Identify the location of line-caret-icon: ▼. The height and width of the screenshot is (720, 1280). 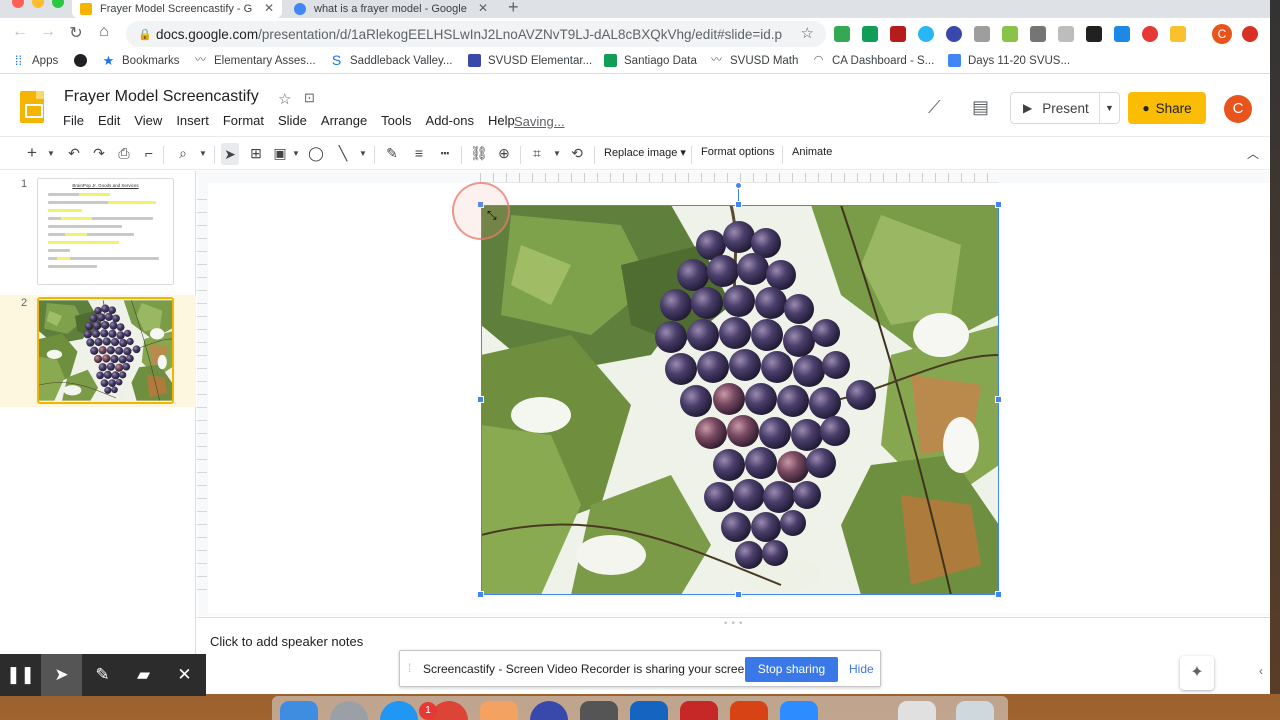
(363, 153).